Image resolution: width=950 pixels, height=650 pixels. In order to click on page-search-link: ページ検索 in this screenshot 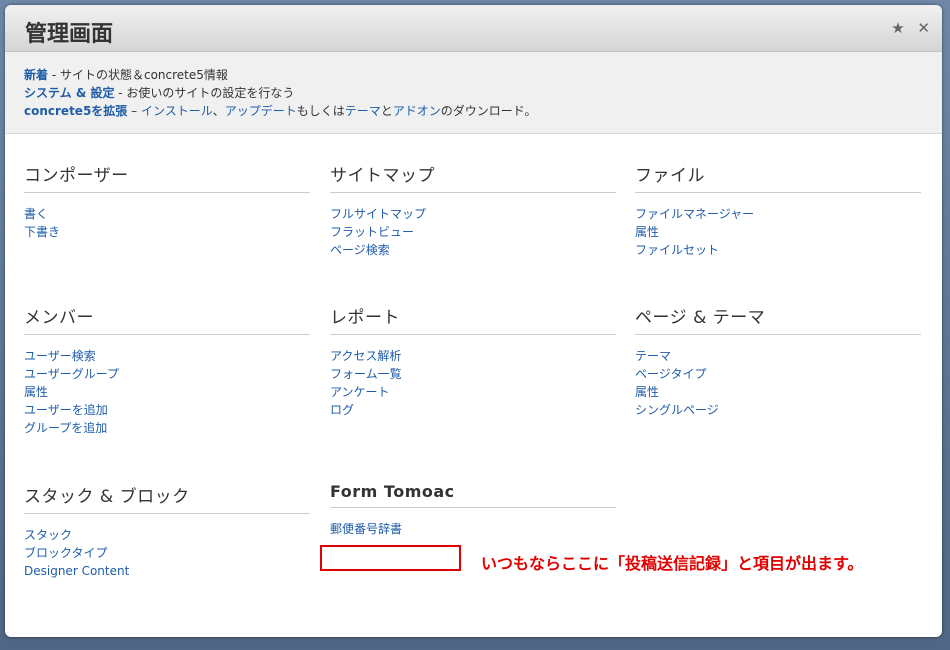, I will do `click(360, 250)`.